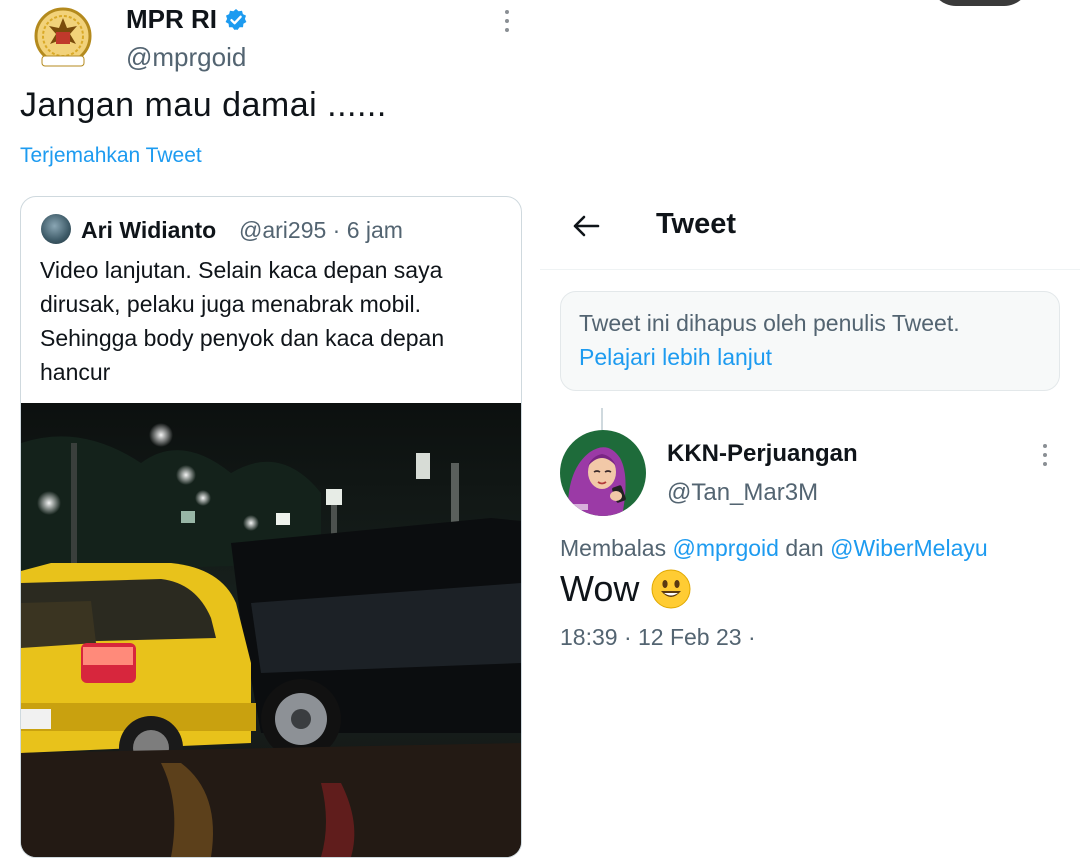 Image resolution: width=1080 pixels, height=858 pixels. I want to click on deleted-tweet-message: Tweet ini dihapus oleh penulis Tweet., so click(769, 323).